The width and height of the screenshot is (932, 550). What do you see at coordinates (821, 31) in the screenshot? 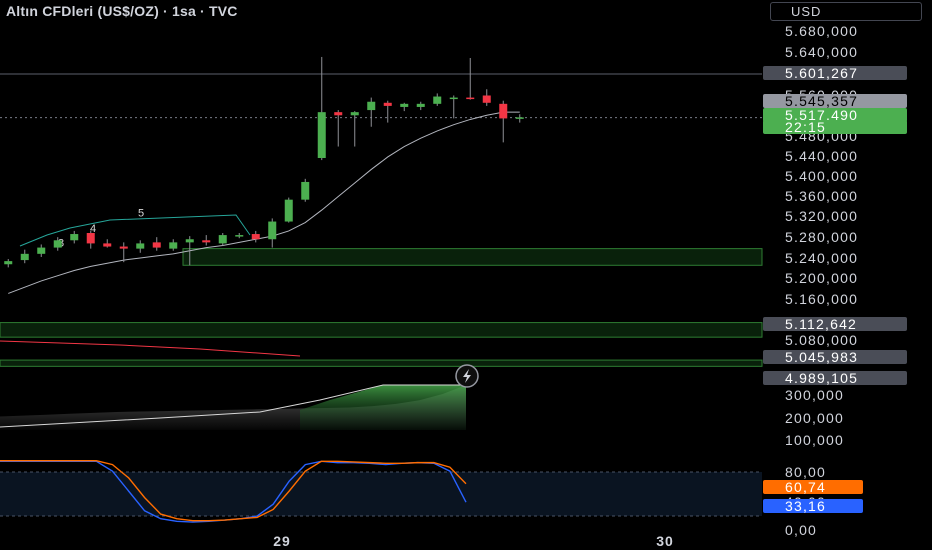
I see `price-tick: 5.680,000` at bounding box center [821, 31].